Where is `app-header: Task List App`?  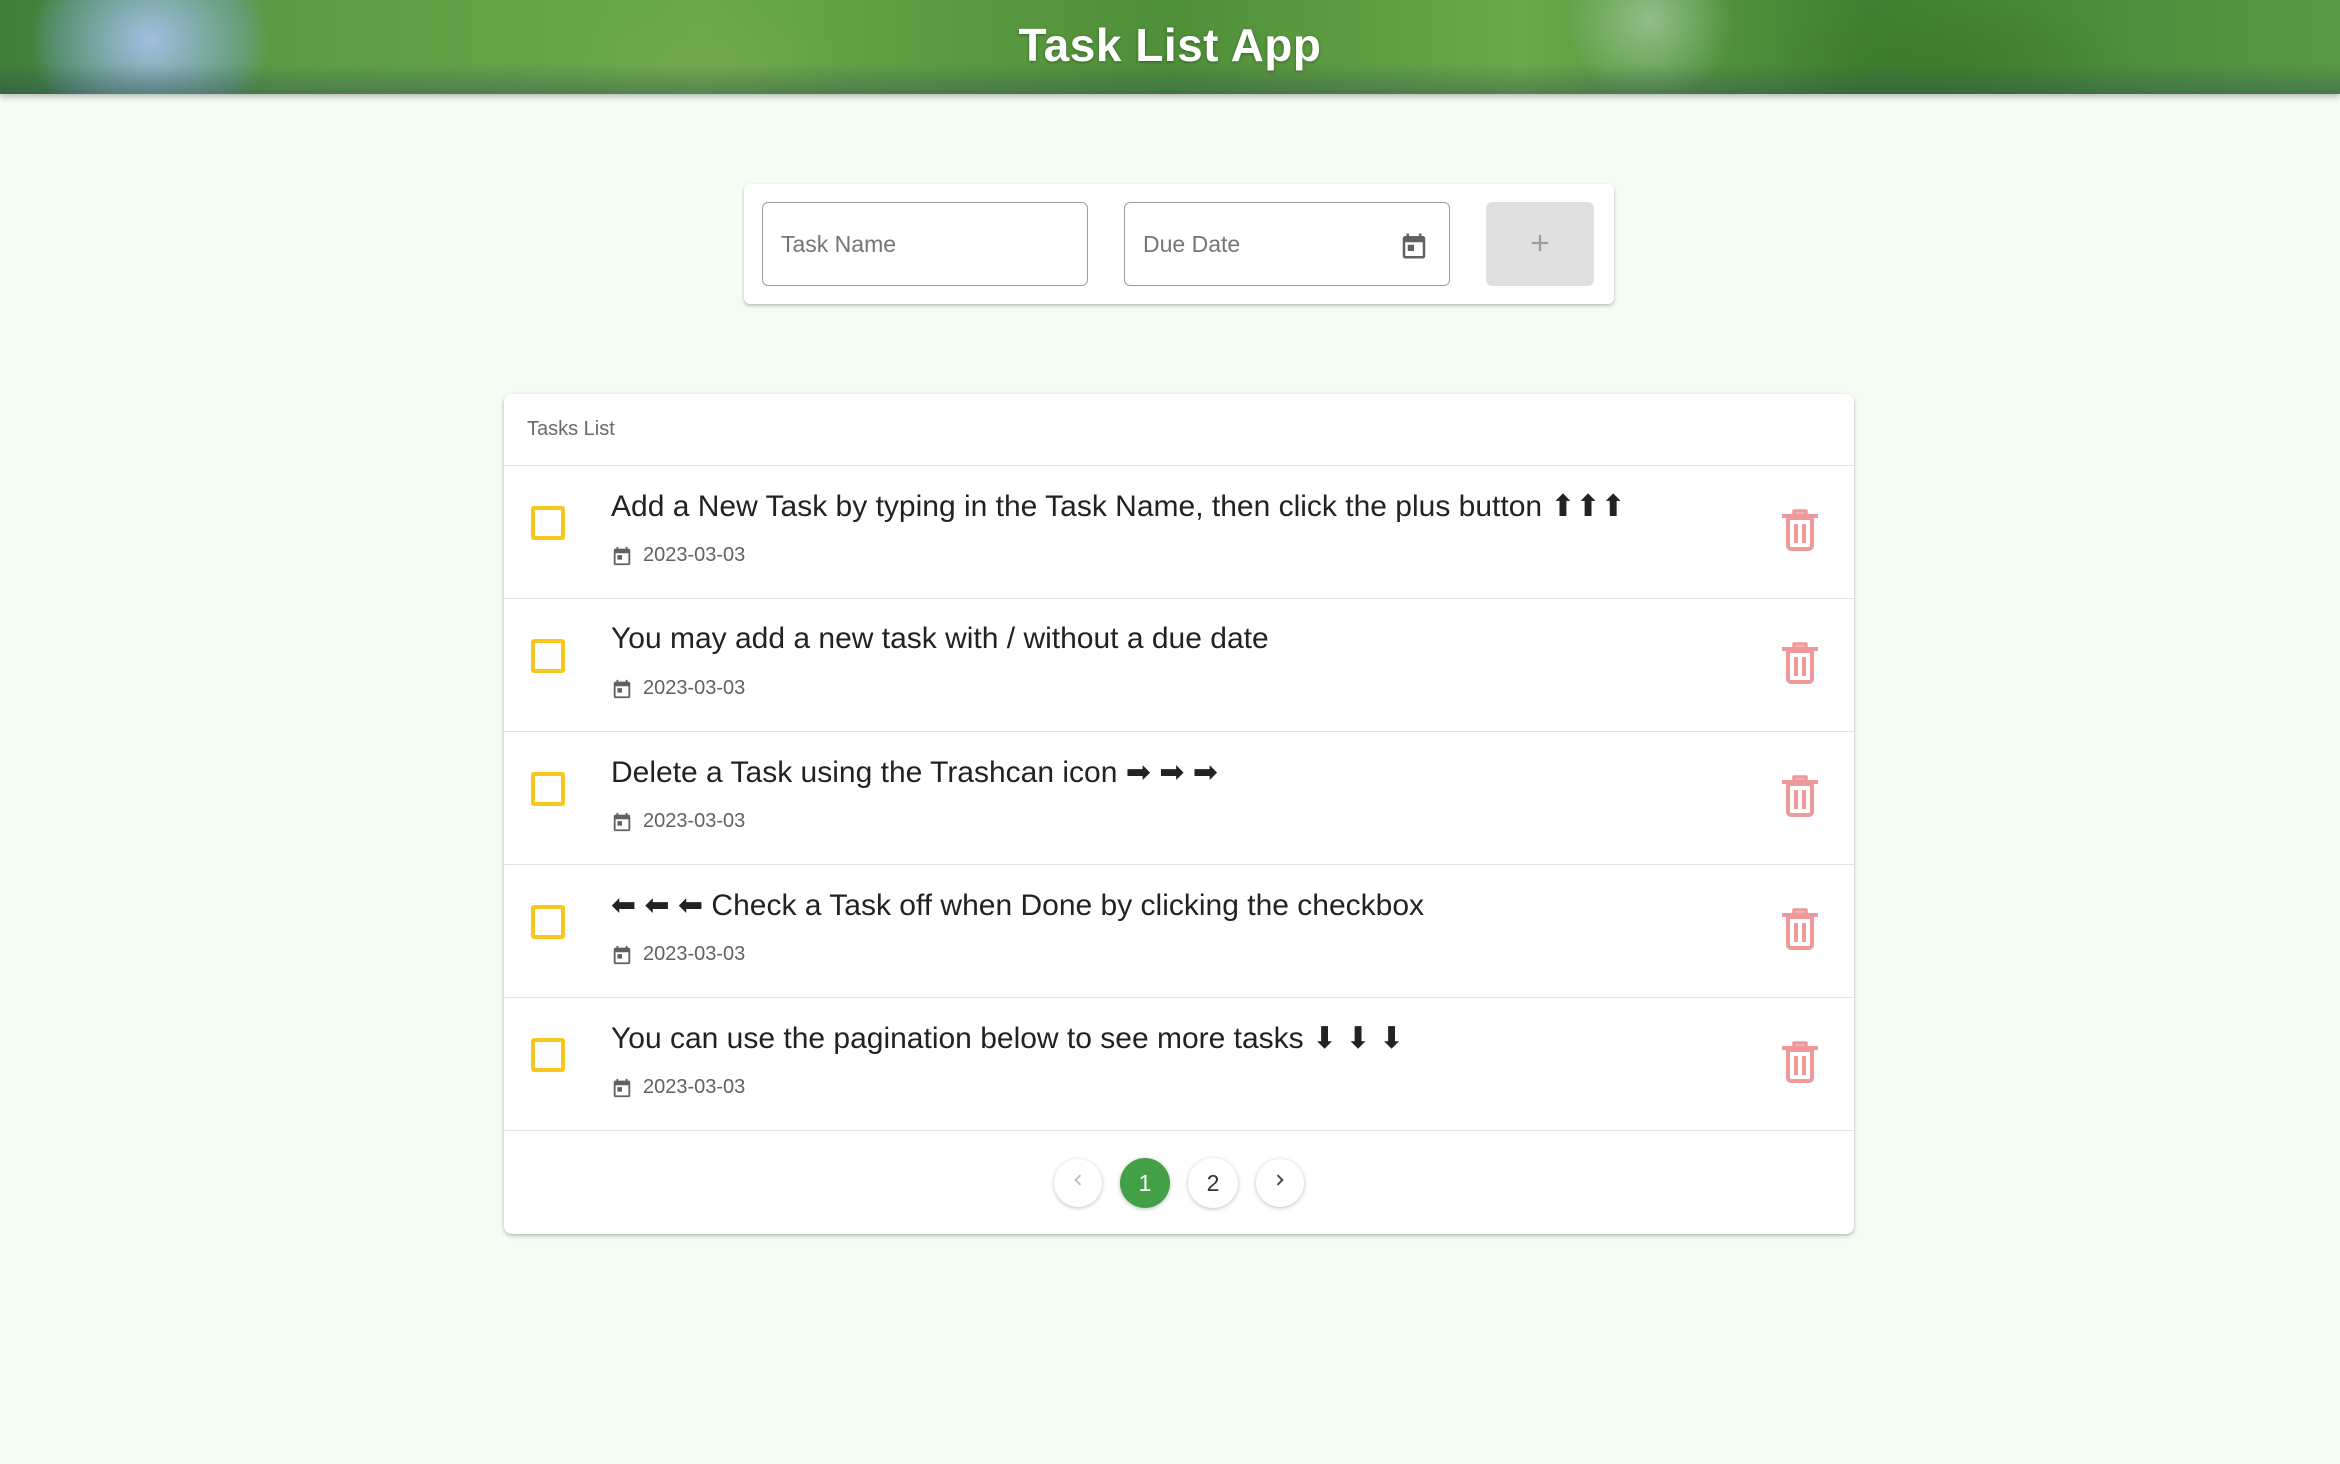
app-header: Task List App is located at coordinates (1170, 47).